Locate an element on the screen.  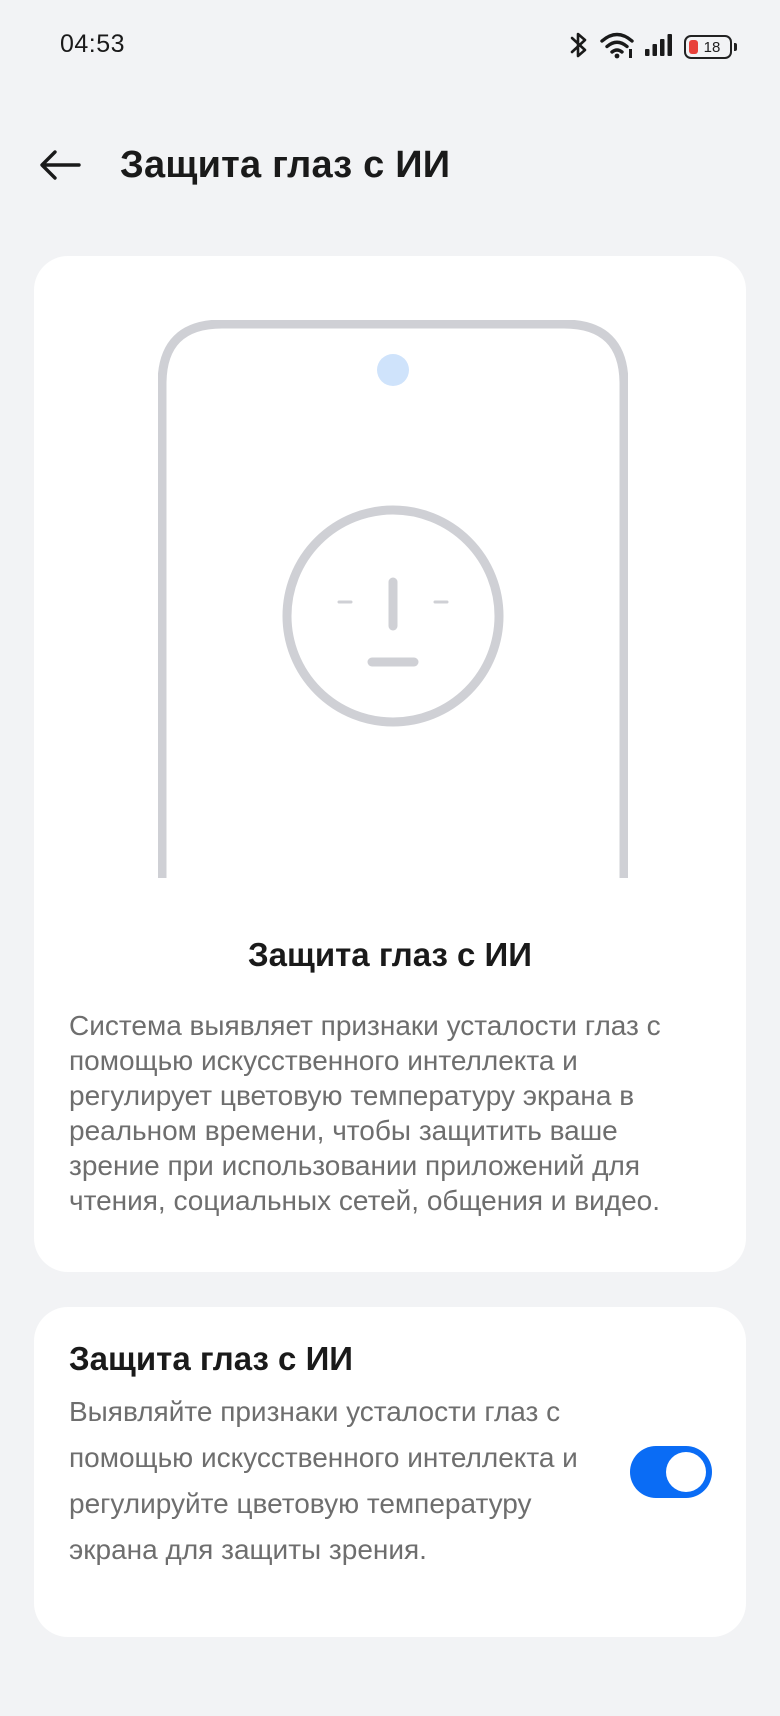
camera-dot is located at coordinates (393, 370).